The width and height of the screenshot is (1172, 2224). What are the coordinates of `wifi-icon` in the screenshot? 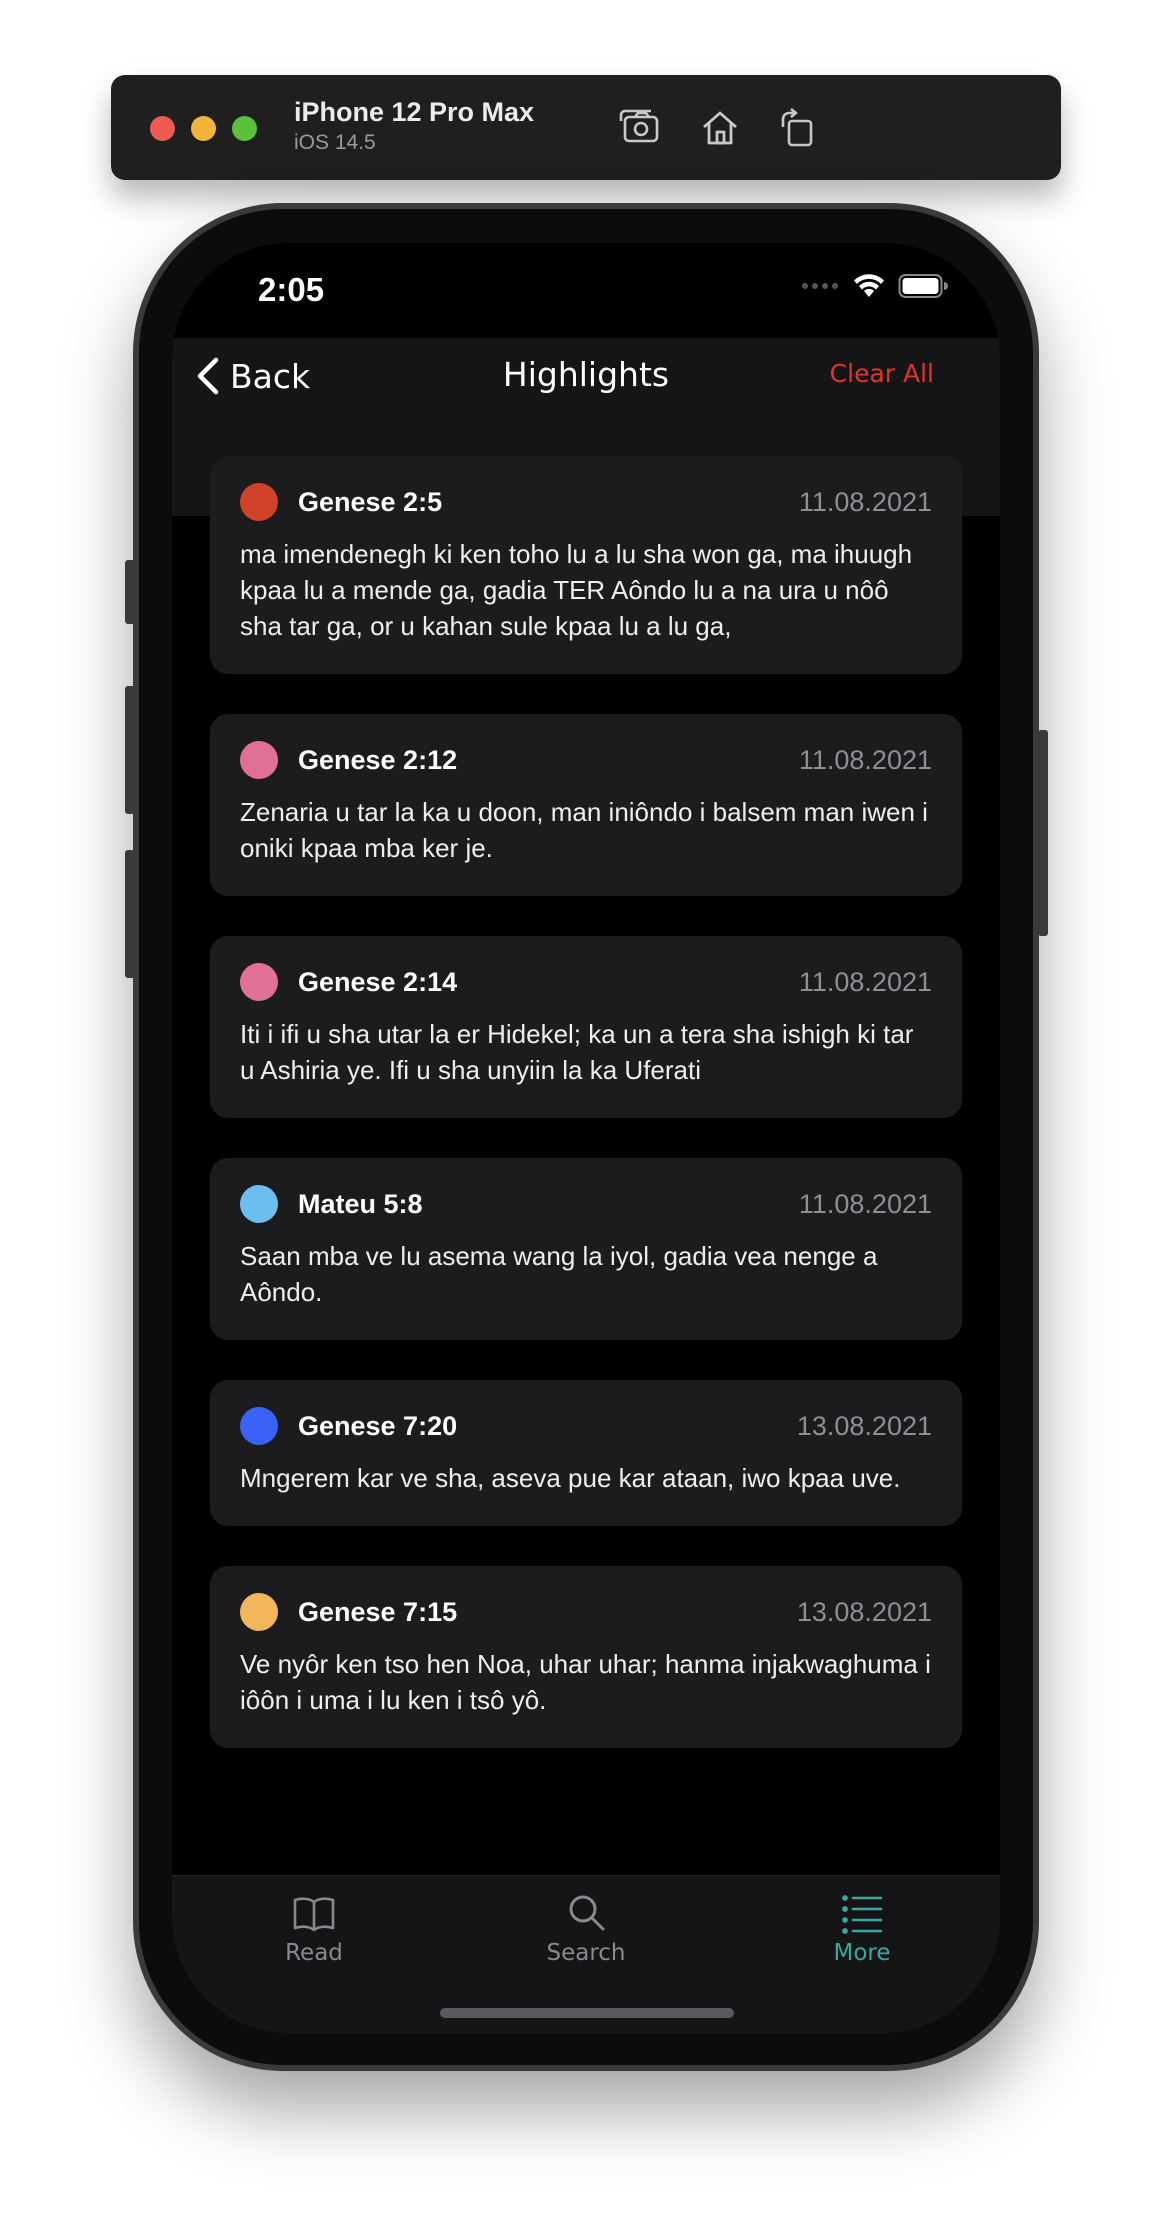 It's located at (869, 285).